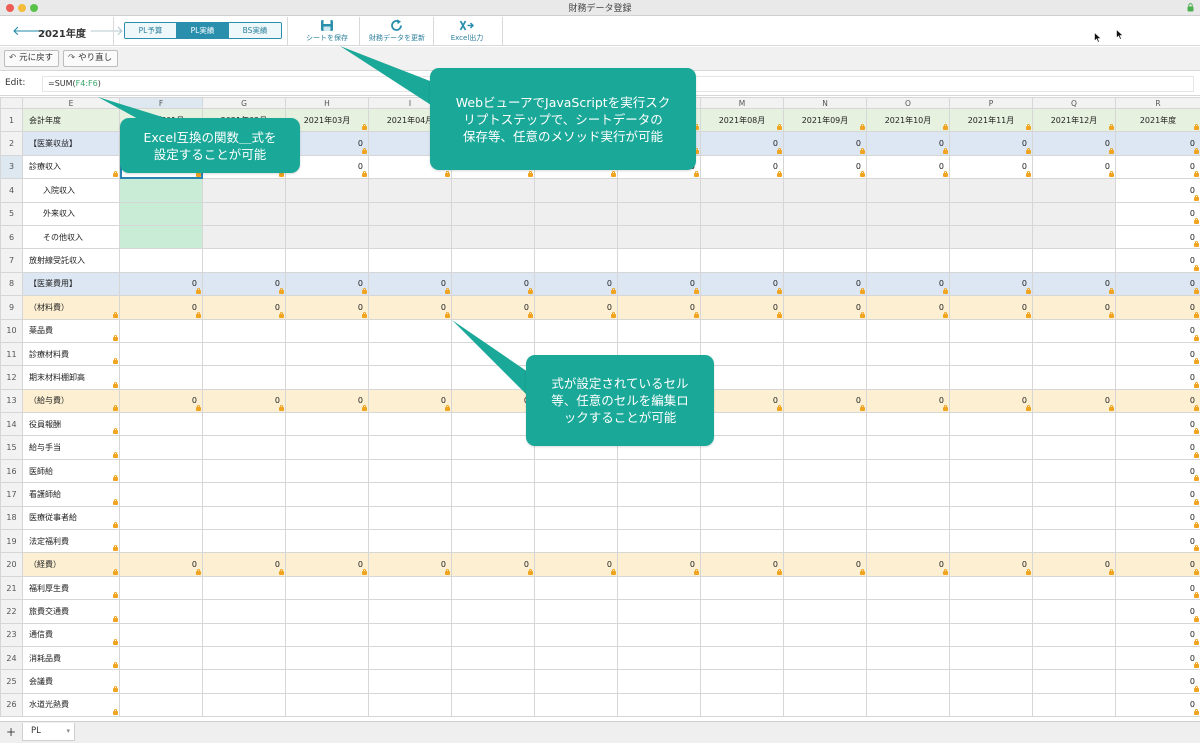  What do you see at coordinates (71, 634) in the screenshot?
I see `row-label-cell: 通信費` at bounding box center [71, 634].